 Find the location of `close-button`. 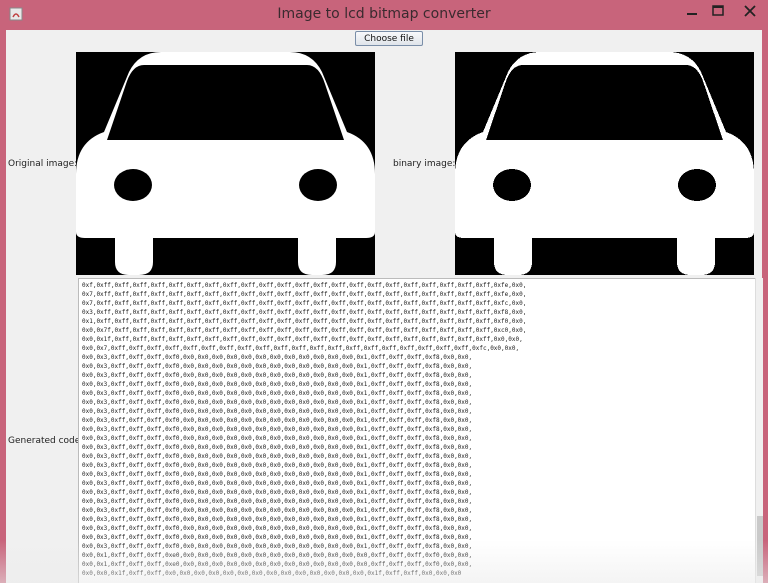

close-button is located at coordinates (750, 11).